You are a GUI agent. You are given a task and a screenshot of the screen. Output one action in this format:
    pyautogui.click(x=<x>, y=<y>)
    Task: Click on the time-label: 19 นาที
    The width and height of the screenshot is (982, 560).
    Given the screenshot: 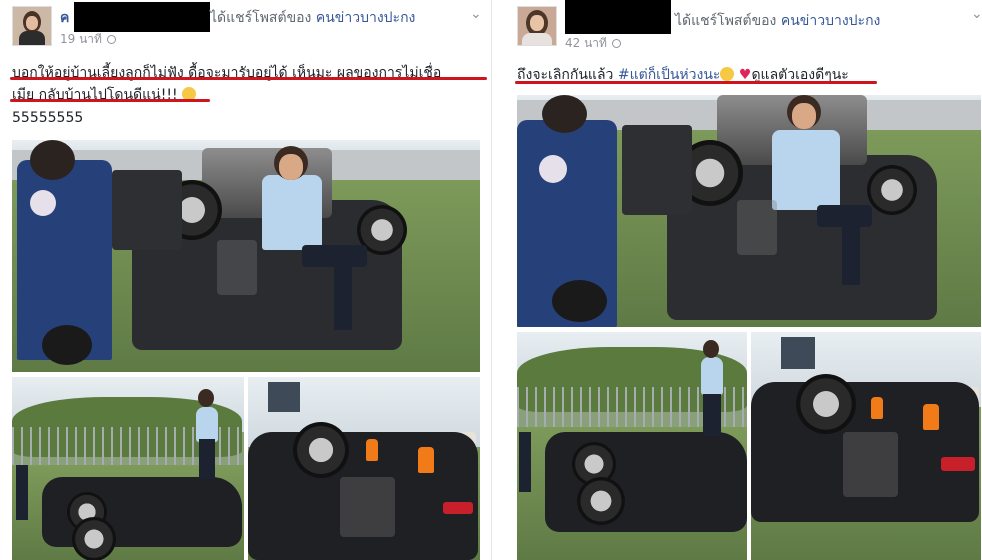 What is the action you would take?
    pyautogui.click(x=81, y=39)
    